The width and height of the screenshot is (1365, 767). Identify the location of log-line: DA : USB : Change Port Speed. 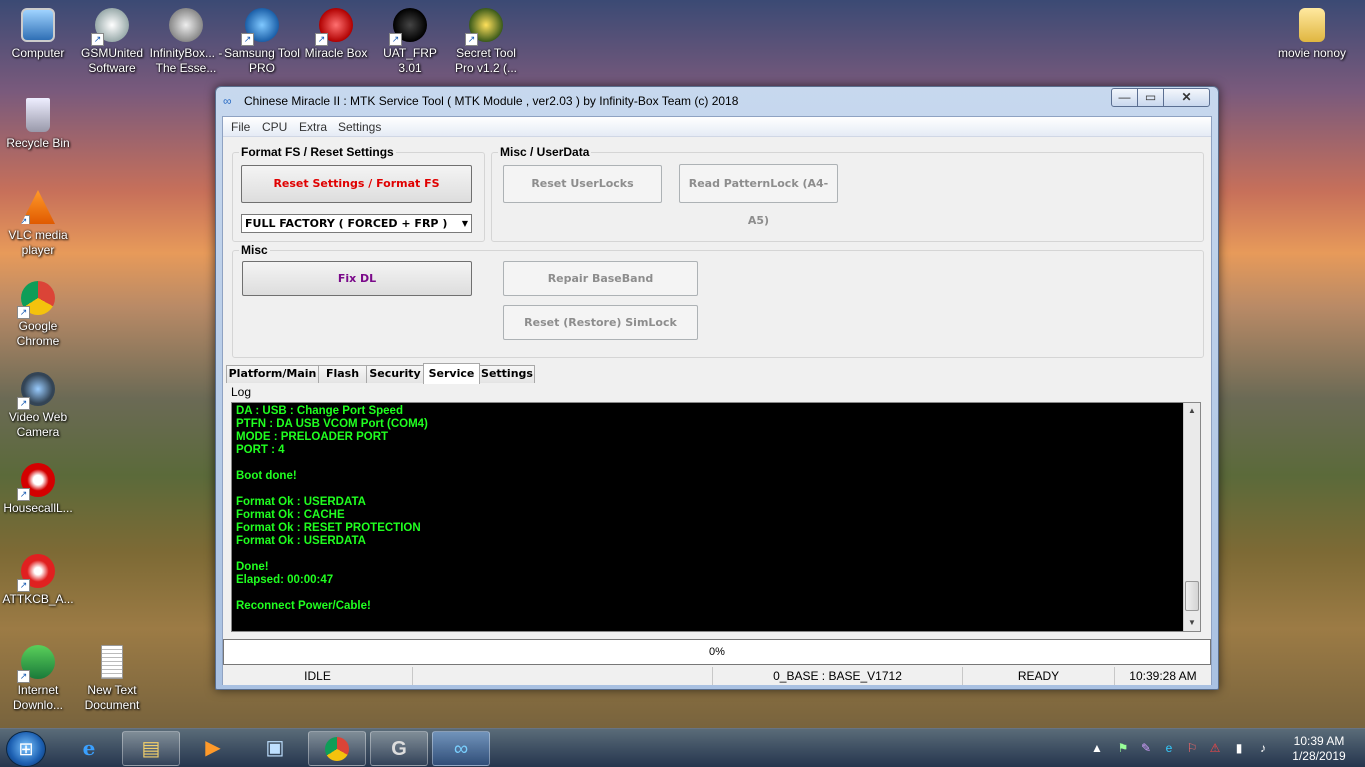
(319, 411).